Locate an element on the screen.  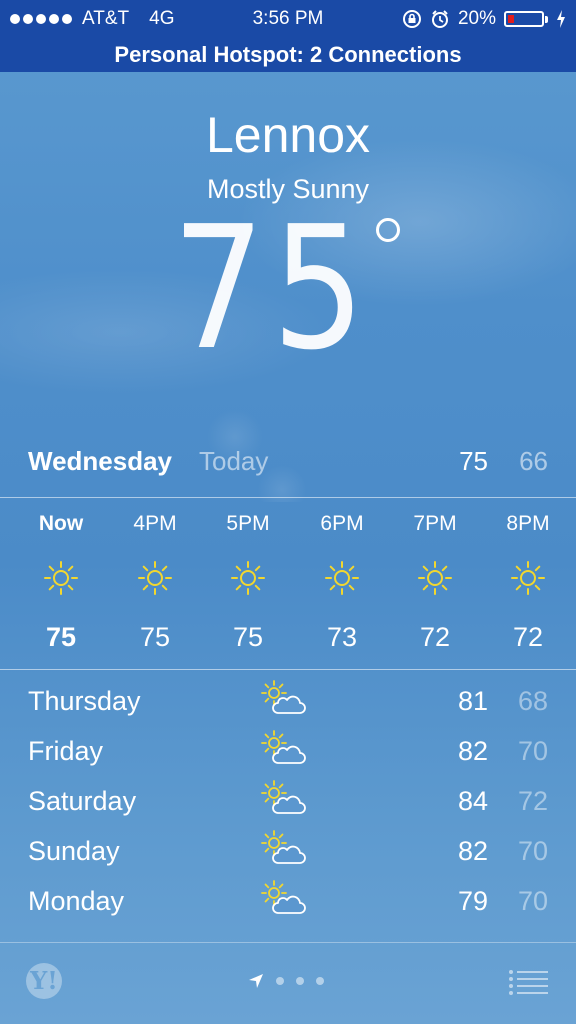
orientation-lock-icon is located at coordinates (411, 19).